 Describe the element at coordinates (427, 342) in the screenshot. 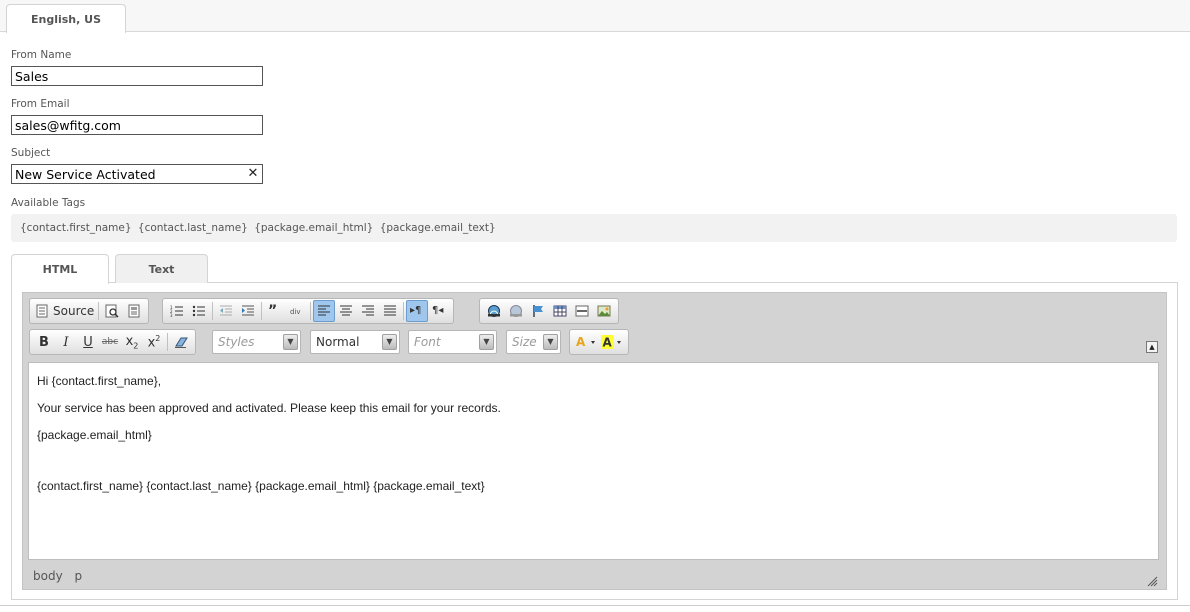

I see `font-value: Font` at that location.